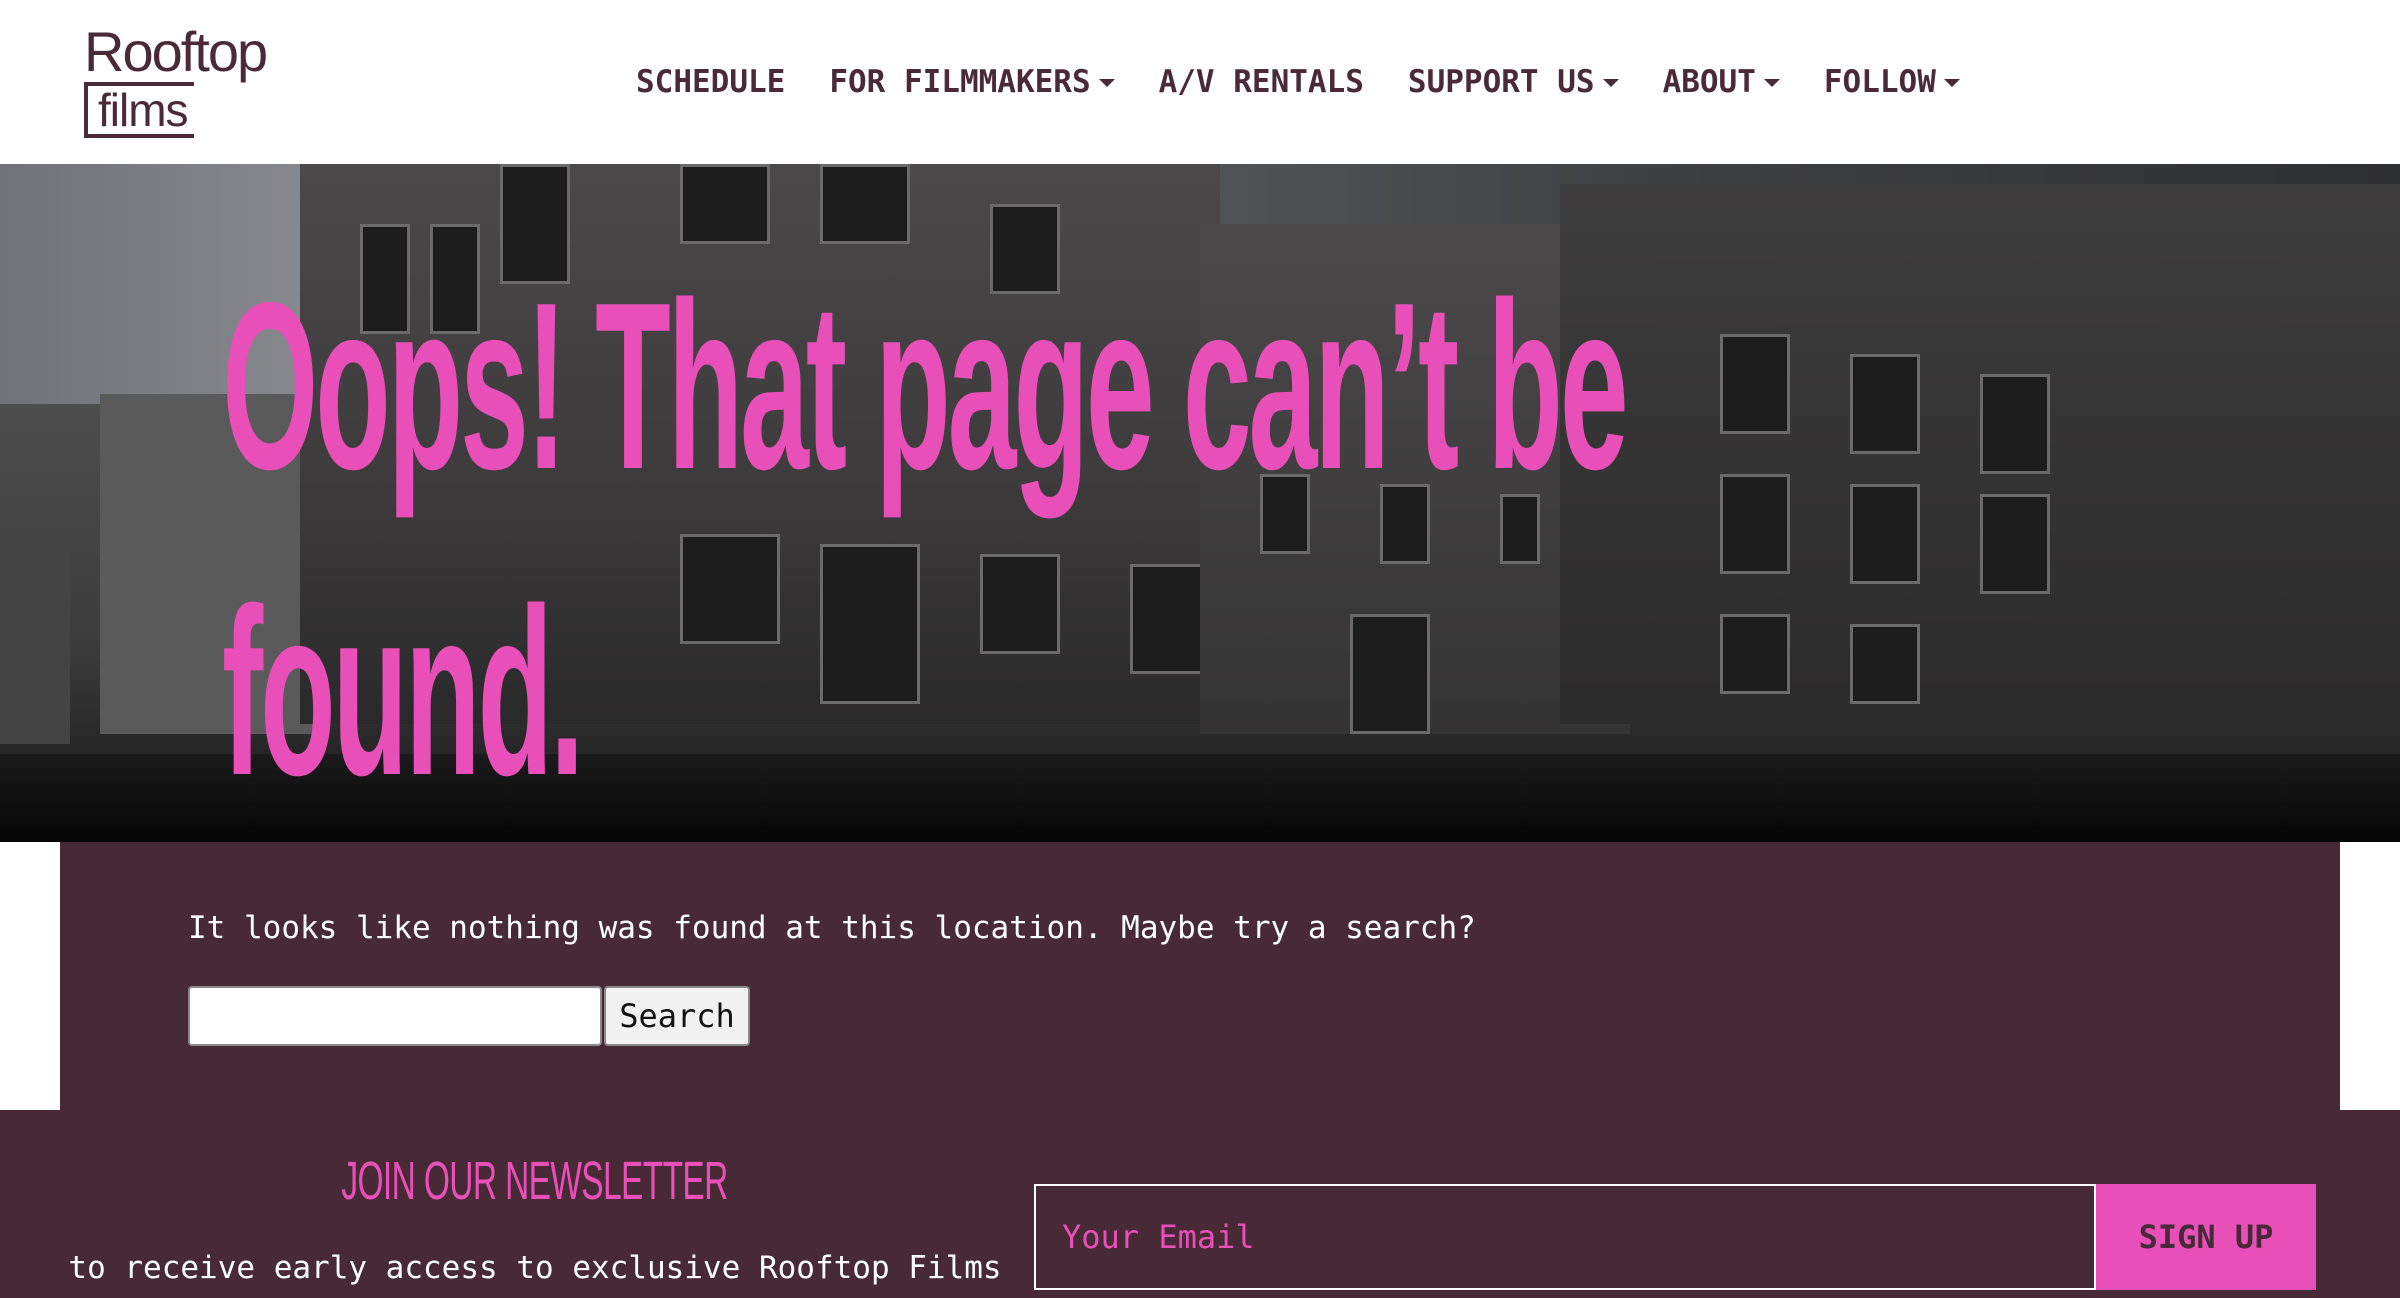  What do you see at coordinates (2206, 1237) in the screenshot?
I see `newsletter-signup-button: SIGN UP` at bounding box center [2206, 1237].